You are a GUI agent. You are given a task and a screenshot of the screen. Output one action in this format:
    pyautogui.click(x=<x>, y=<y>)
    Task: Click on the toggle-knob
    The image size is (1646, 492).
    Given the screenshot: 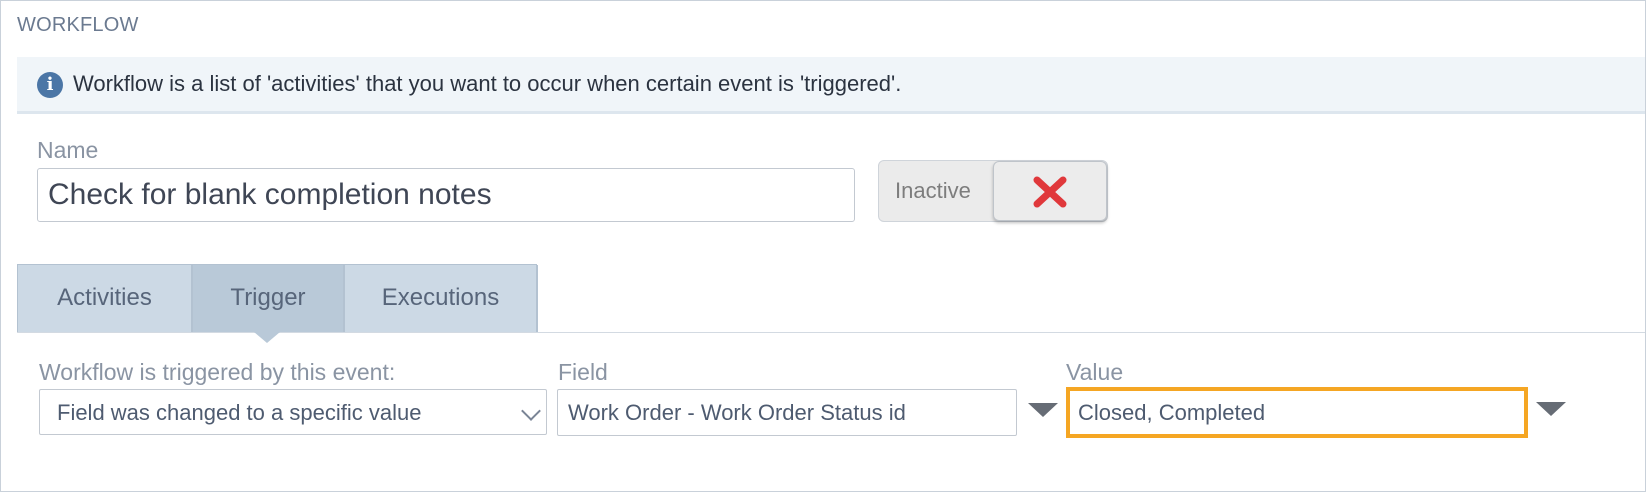 What is the action you would take?
    pyautogui.click(x=1050, y=191)
    